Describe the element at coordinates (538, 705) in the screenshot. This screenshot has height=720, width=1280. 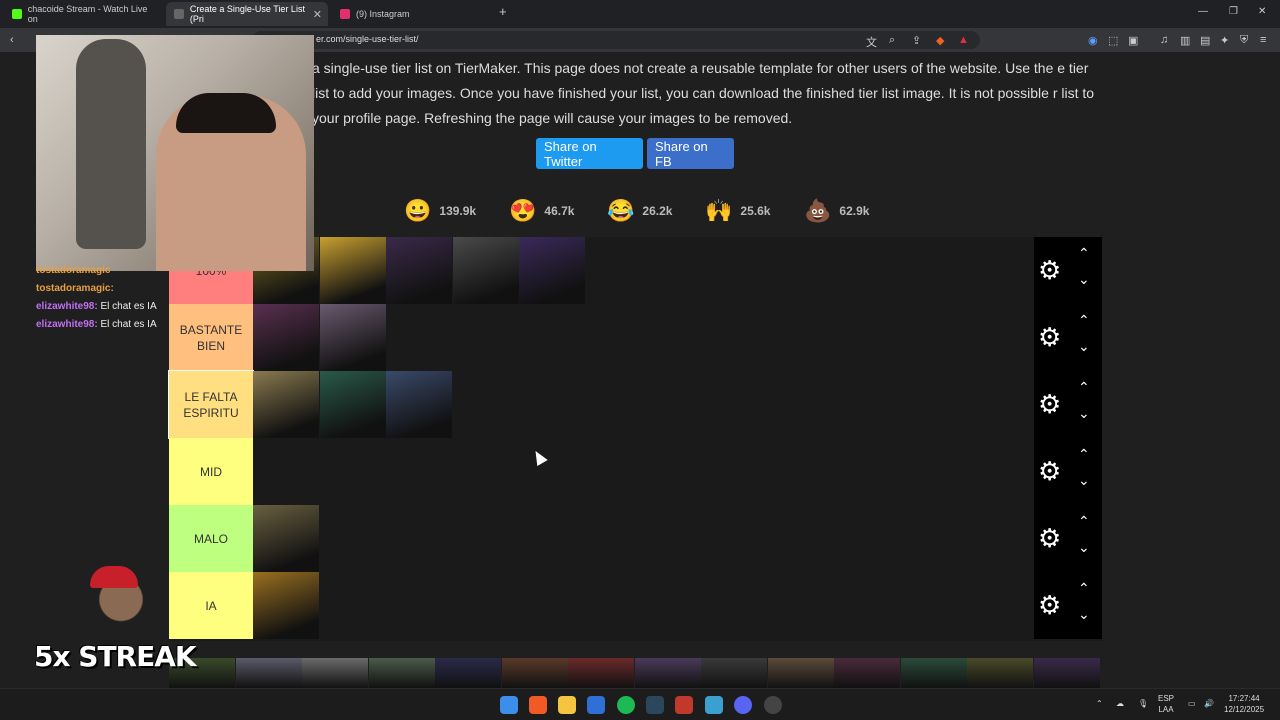
I see `brave-icon` at that location.